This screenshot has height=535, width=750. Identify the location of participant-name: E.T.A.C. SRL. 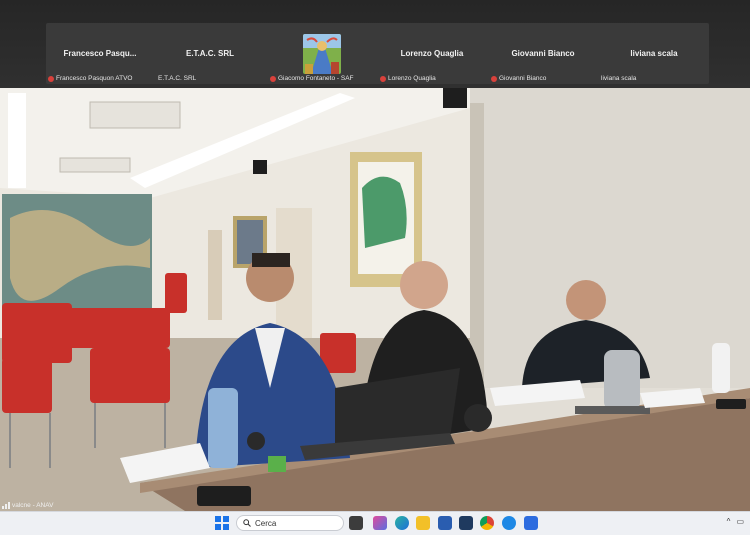
(209, 53).